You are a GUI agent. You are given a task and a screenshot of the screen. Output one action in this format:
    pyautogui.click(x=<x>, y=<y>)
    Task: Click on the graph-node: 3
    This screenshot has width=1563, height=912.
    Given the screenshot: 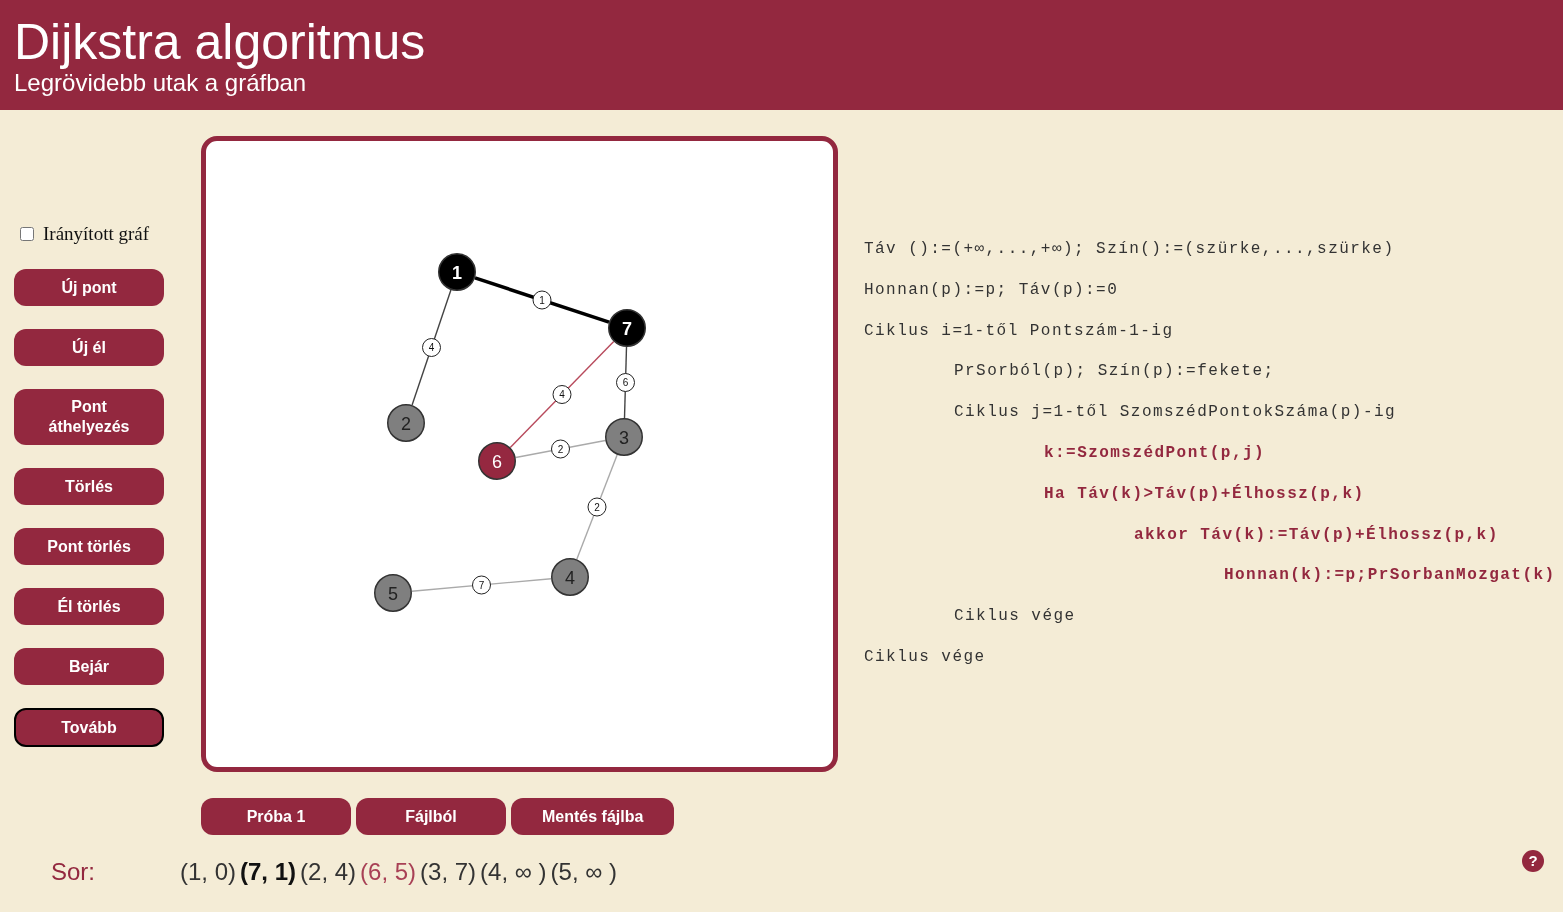 What is the action you would take?
    pyautogui.click(x=624, y=437)
    